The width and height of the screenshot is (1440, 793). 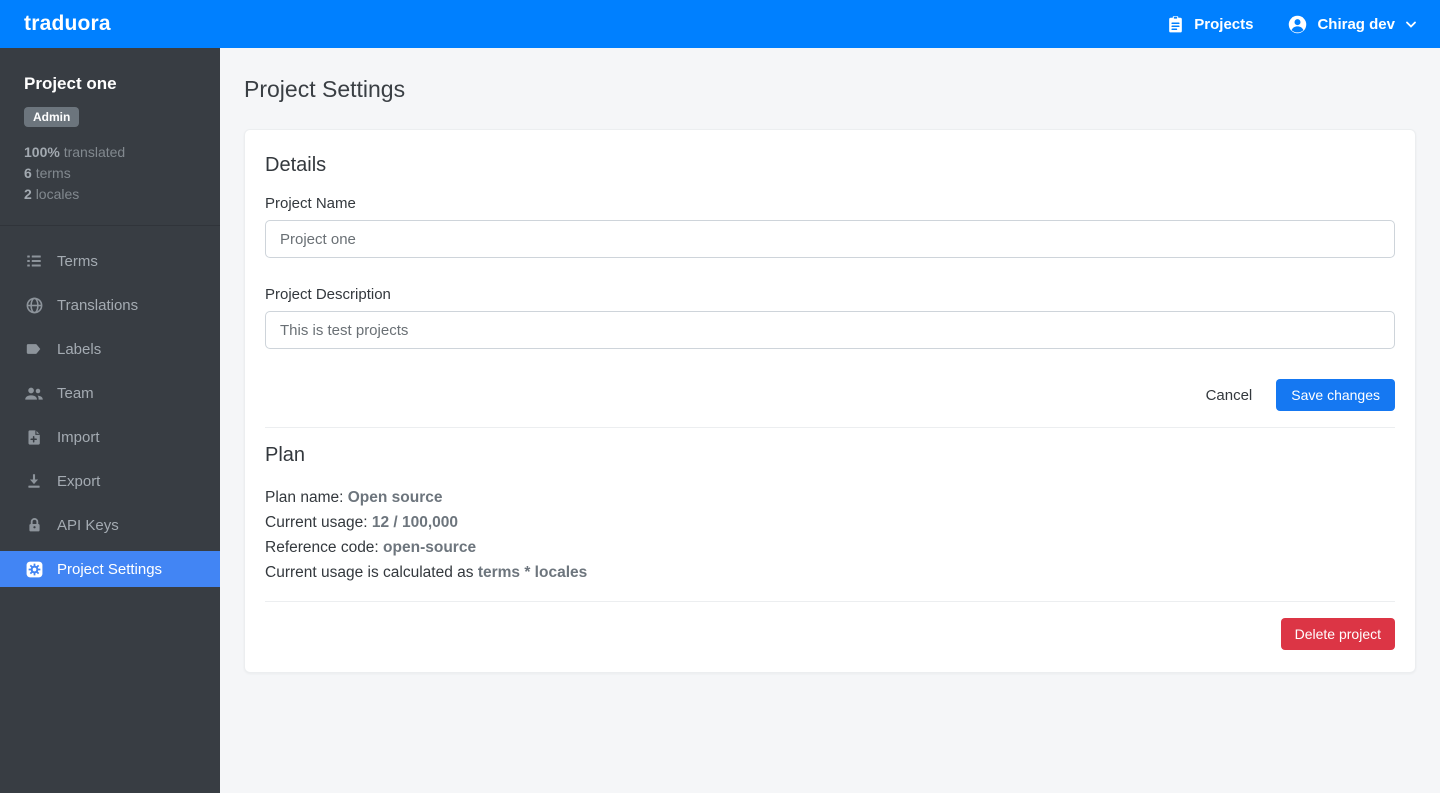 What do you see at coordinates (830, 634) in the screenshot?
I see `danger-zone: Delete project` at bounding box center [830, 634].